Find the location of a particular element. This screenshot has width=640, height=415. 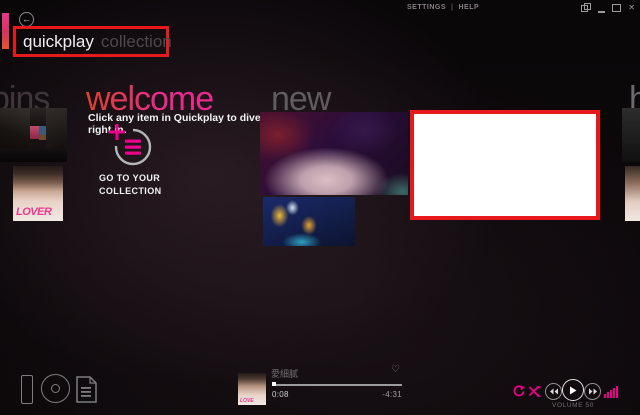

pin-item-collage is located at coordinates (33, 135).